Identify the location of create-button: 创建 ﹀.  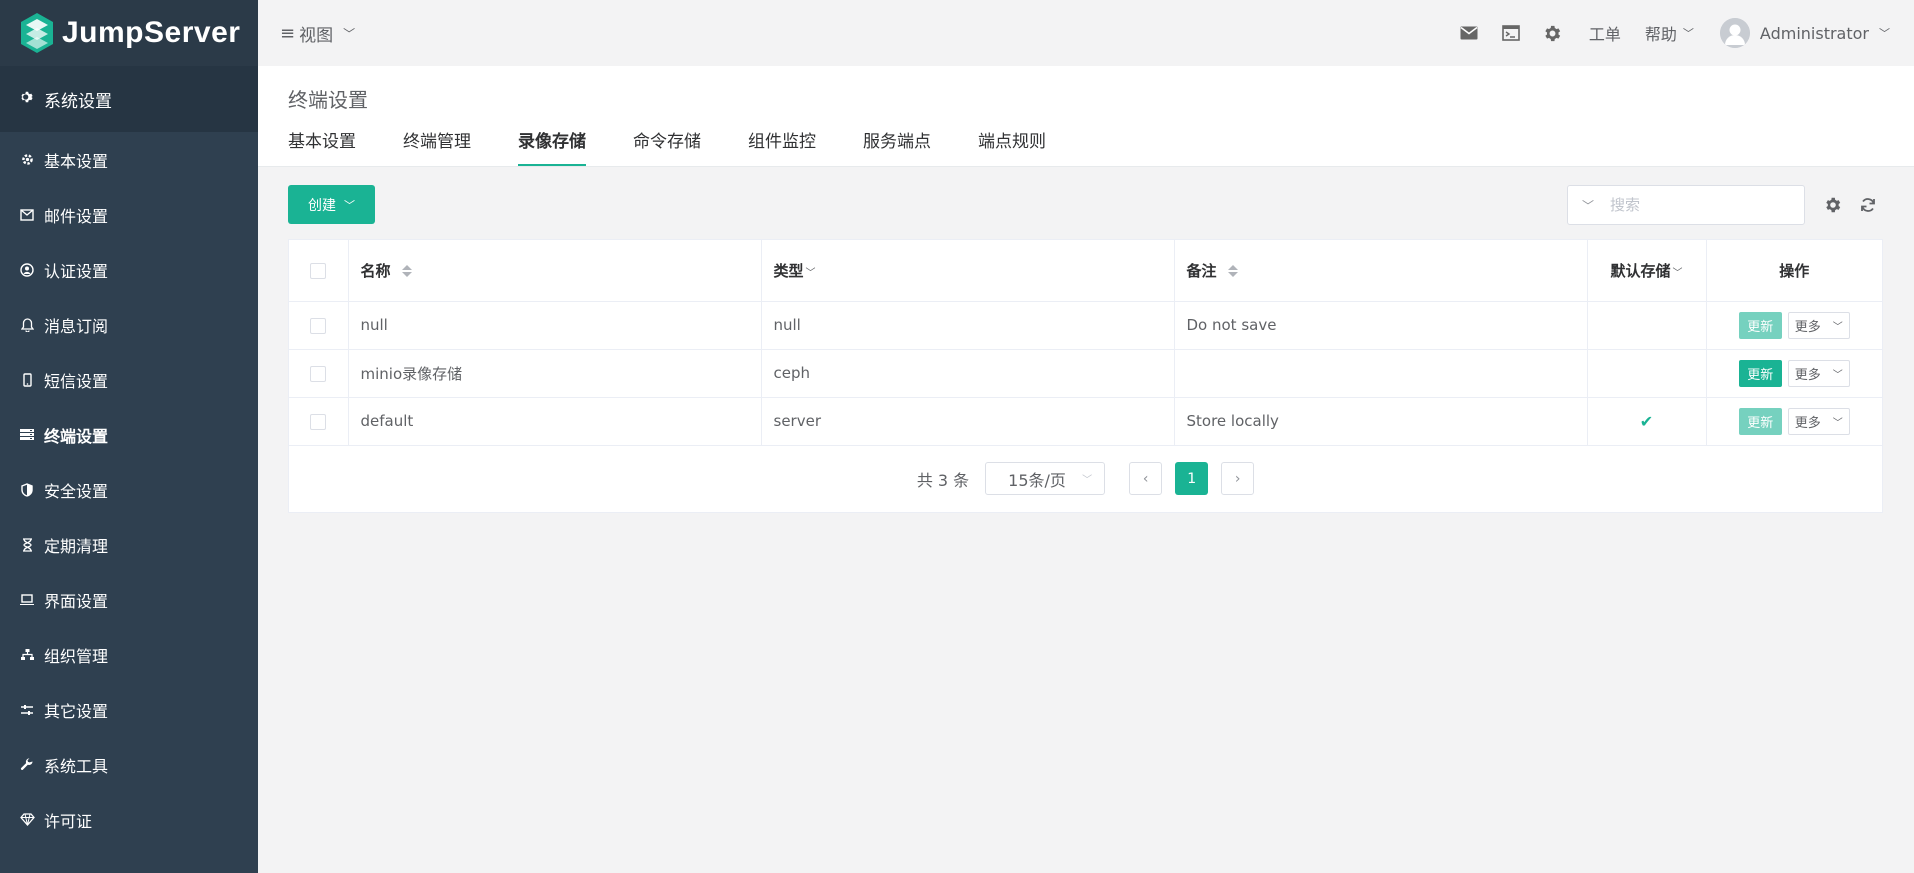
(331, 204).